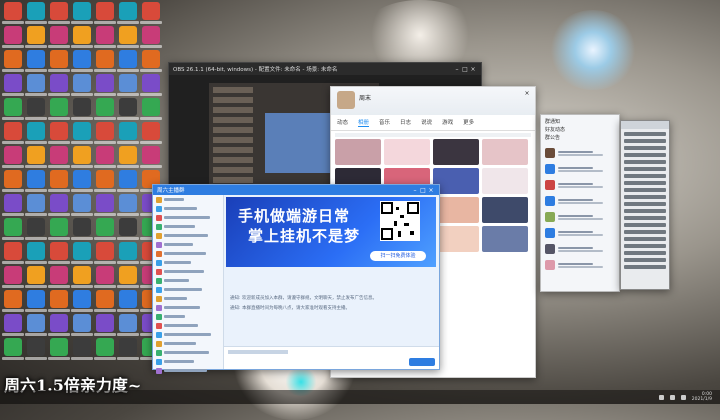 The width and height of the screenshot is (720, 420). I want to click on chat-toolbar, so click(258, 352).